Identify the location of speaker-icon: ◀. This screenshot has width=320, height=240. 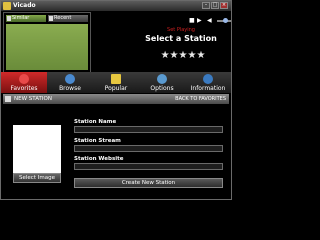
(209, 21).